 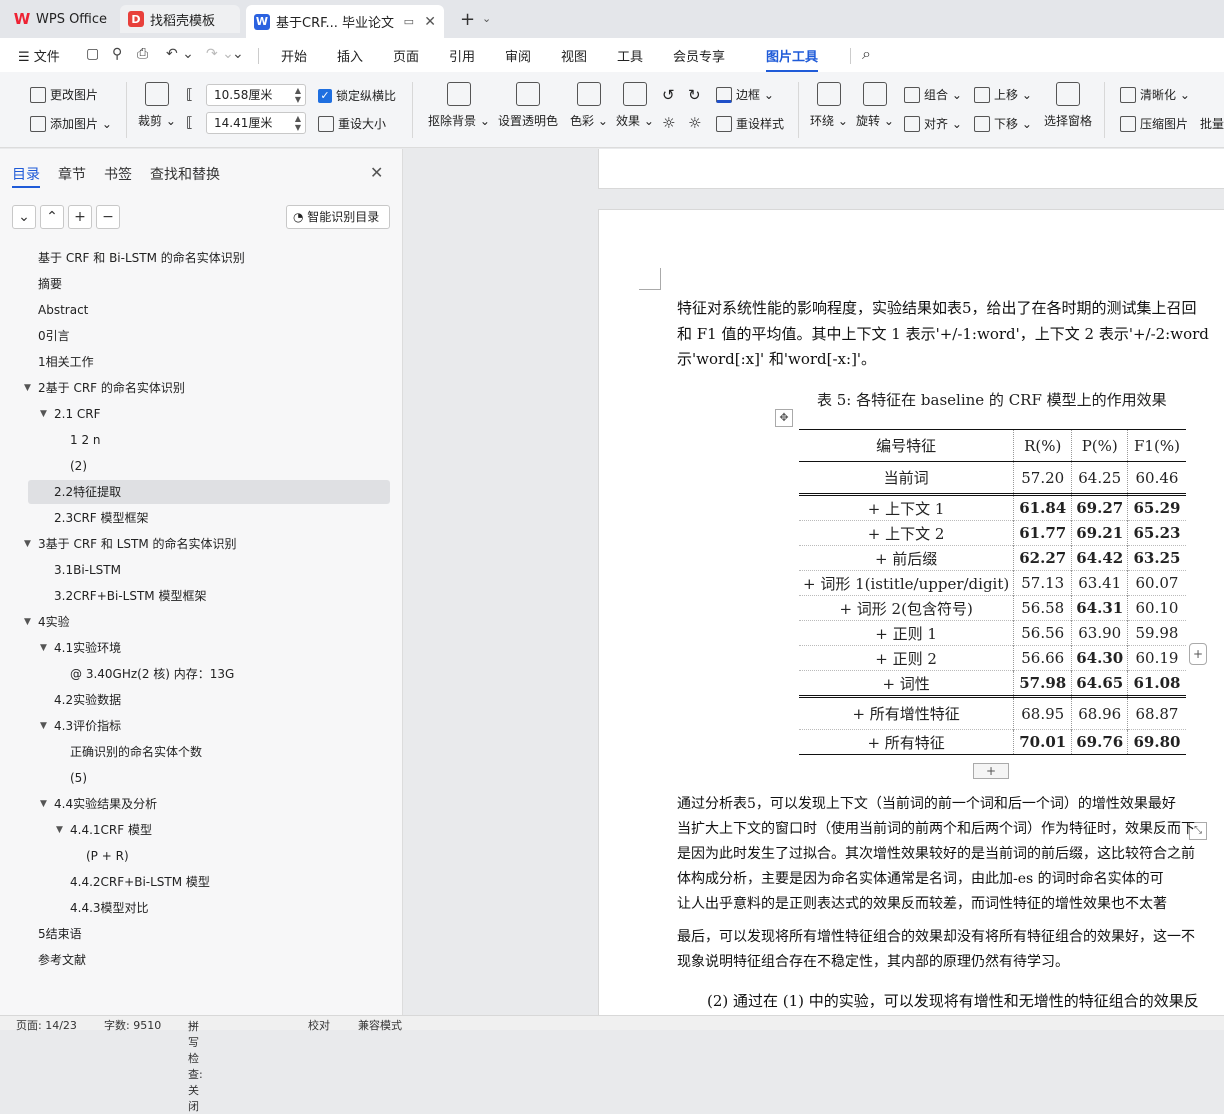 What do you see at coordinates (1156, 558) in the screenshot?
I see `table-cell: 63.25` at bounding box center [1156, 558].